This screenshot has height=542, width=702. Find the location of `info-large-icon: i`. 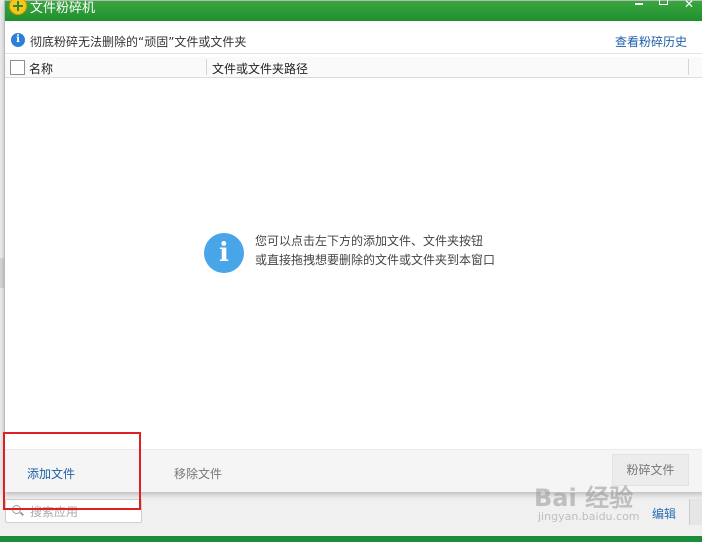

info-large-icon: i is located at coordinates (224, 253).